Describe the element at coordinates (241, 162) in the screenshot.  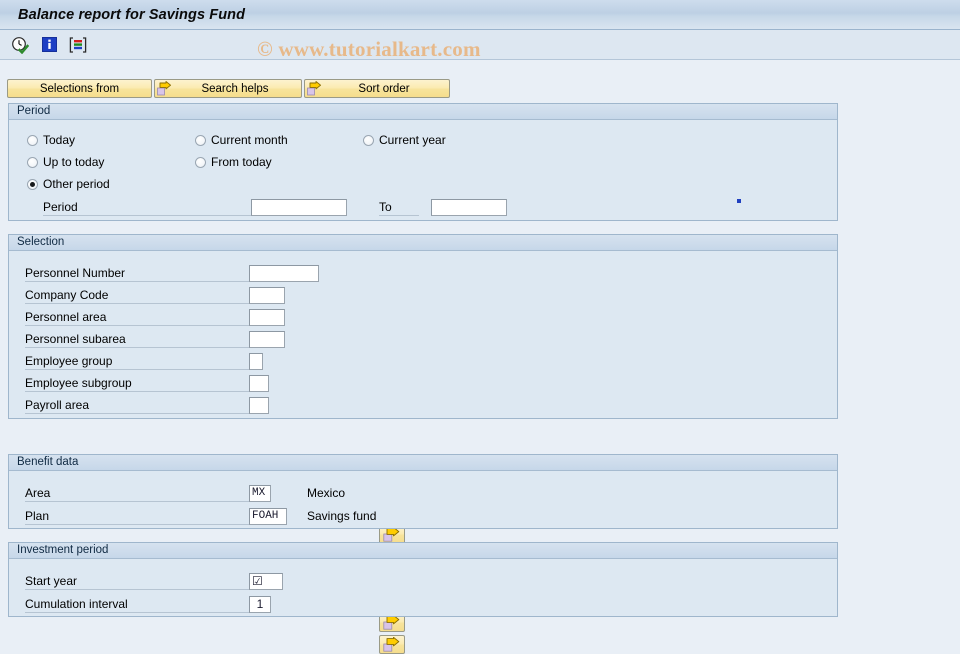
I see `radio-from-today-label: From today` at that location.